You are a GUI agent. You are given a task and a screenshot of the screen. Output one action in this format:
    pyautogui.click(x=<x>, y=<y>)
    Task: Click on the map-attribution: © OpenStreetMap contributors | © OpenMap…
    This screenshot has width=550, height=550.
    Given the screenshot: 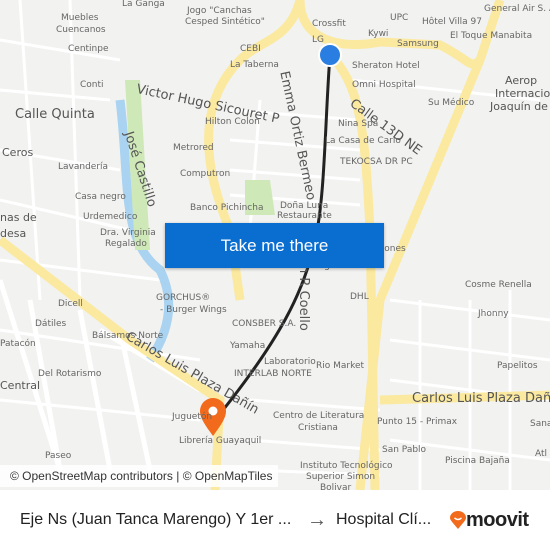 What is the action you would take?
    pyautogui.click(x=139, y=476)
    